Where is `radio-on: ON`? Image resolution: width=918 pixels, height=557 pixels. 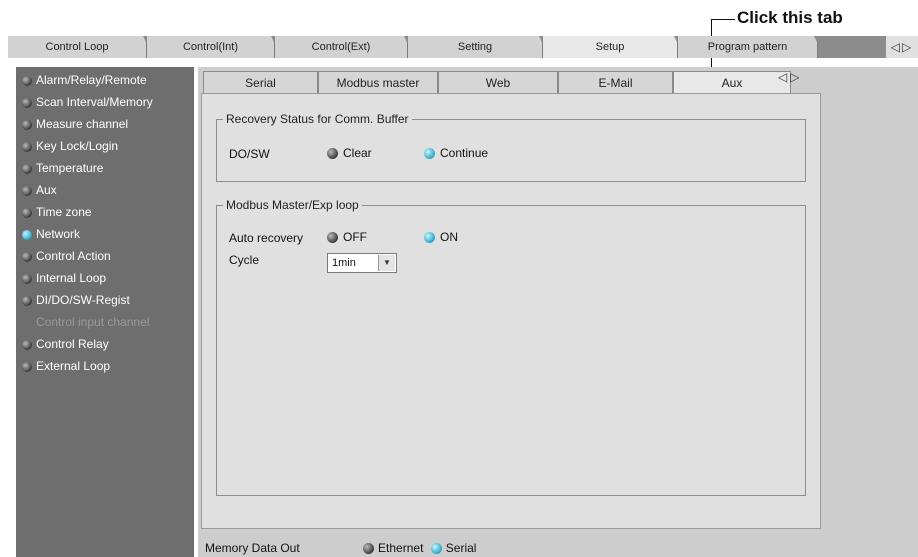
radio-on: ON is located at coordinates (441, 237).